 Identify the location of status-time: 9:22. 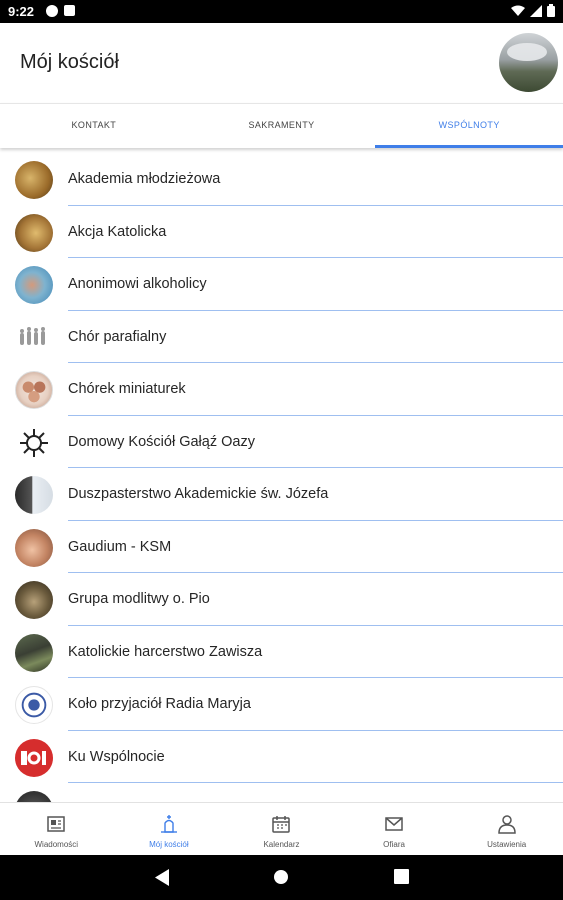
(21, 11).